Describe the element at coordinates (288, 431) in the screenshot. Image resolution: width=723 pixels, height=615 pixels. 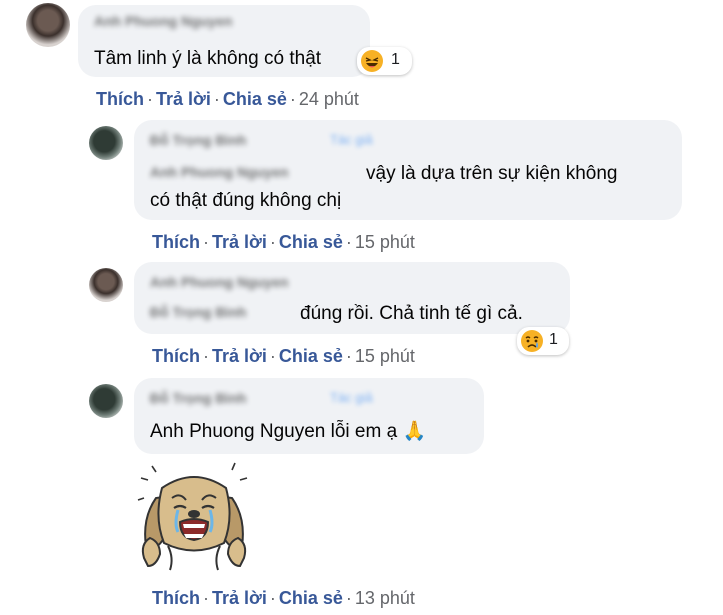
I see `comment-text: Anh Phuong Nguyen lỗi em ạ 🙏` at that location.